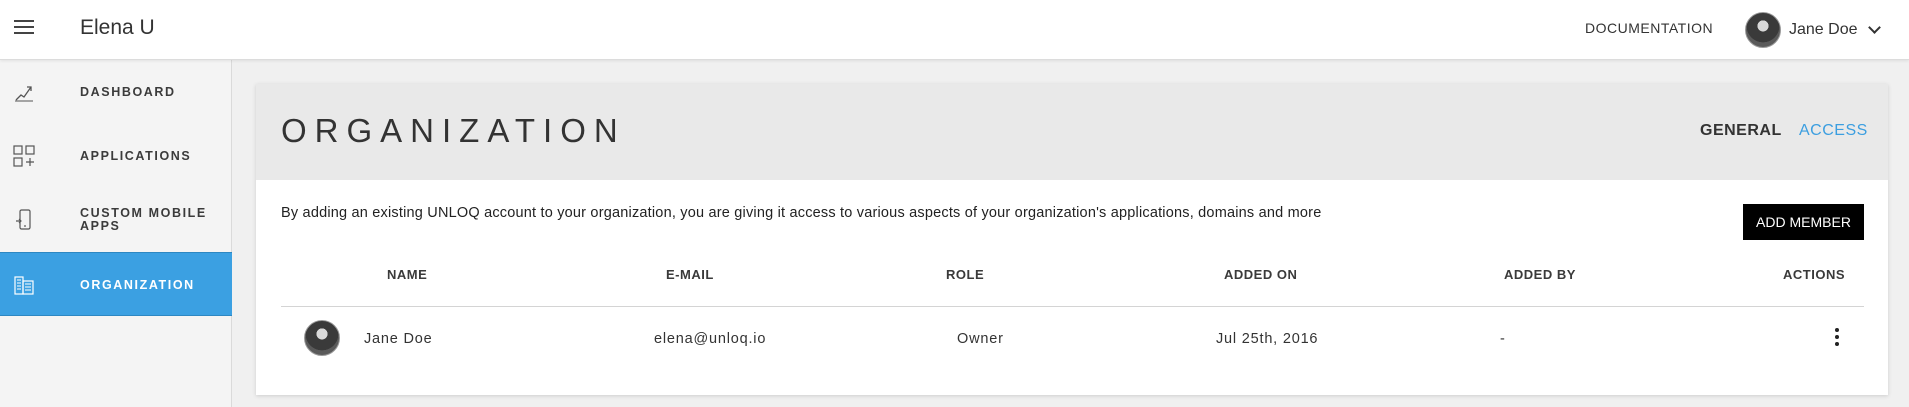 The width and height of the screenshot is (1909, 407). I want to click on sidebar-item-label: ORGANIZATION, so click(137, 285).